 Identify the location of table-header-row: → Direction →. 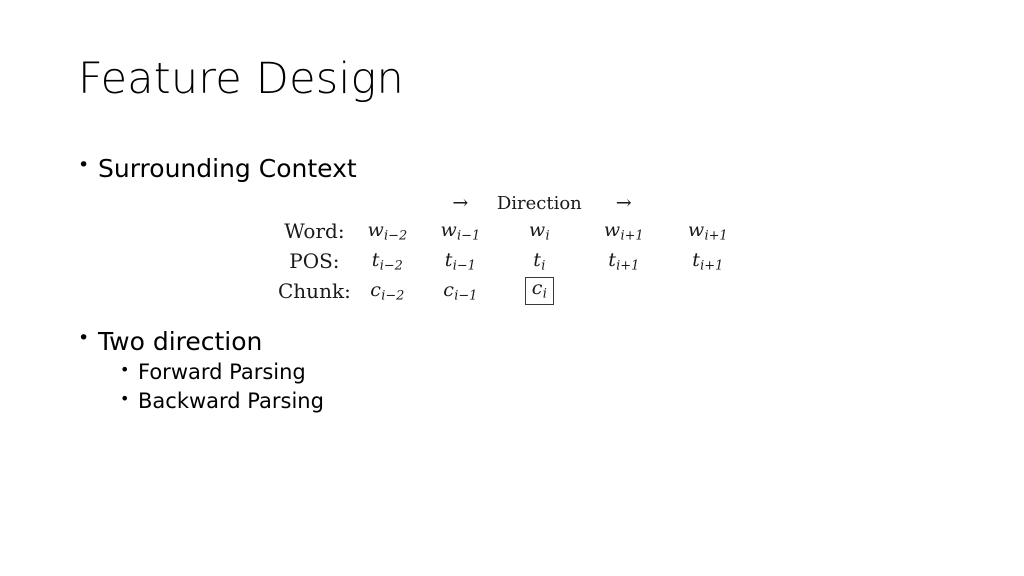
(514, 203).